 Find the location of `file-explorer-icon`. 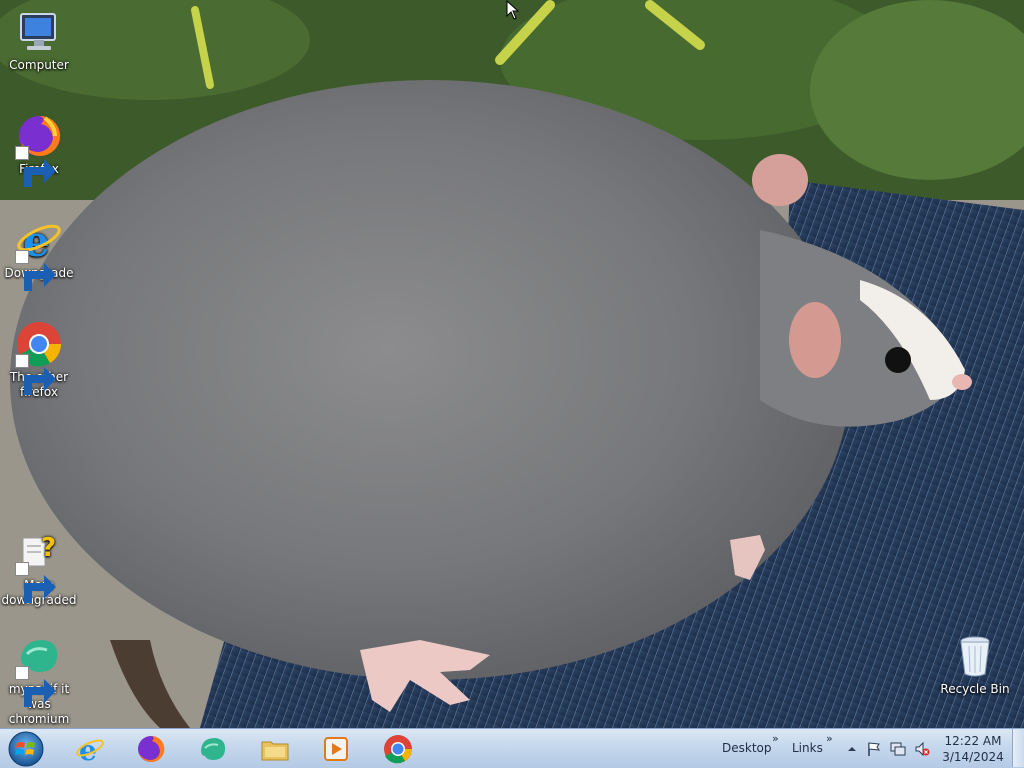

file-explorer-icon is located at coordinates (275, 751).